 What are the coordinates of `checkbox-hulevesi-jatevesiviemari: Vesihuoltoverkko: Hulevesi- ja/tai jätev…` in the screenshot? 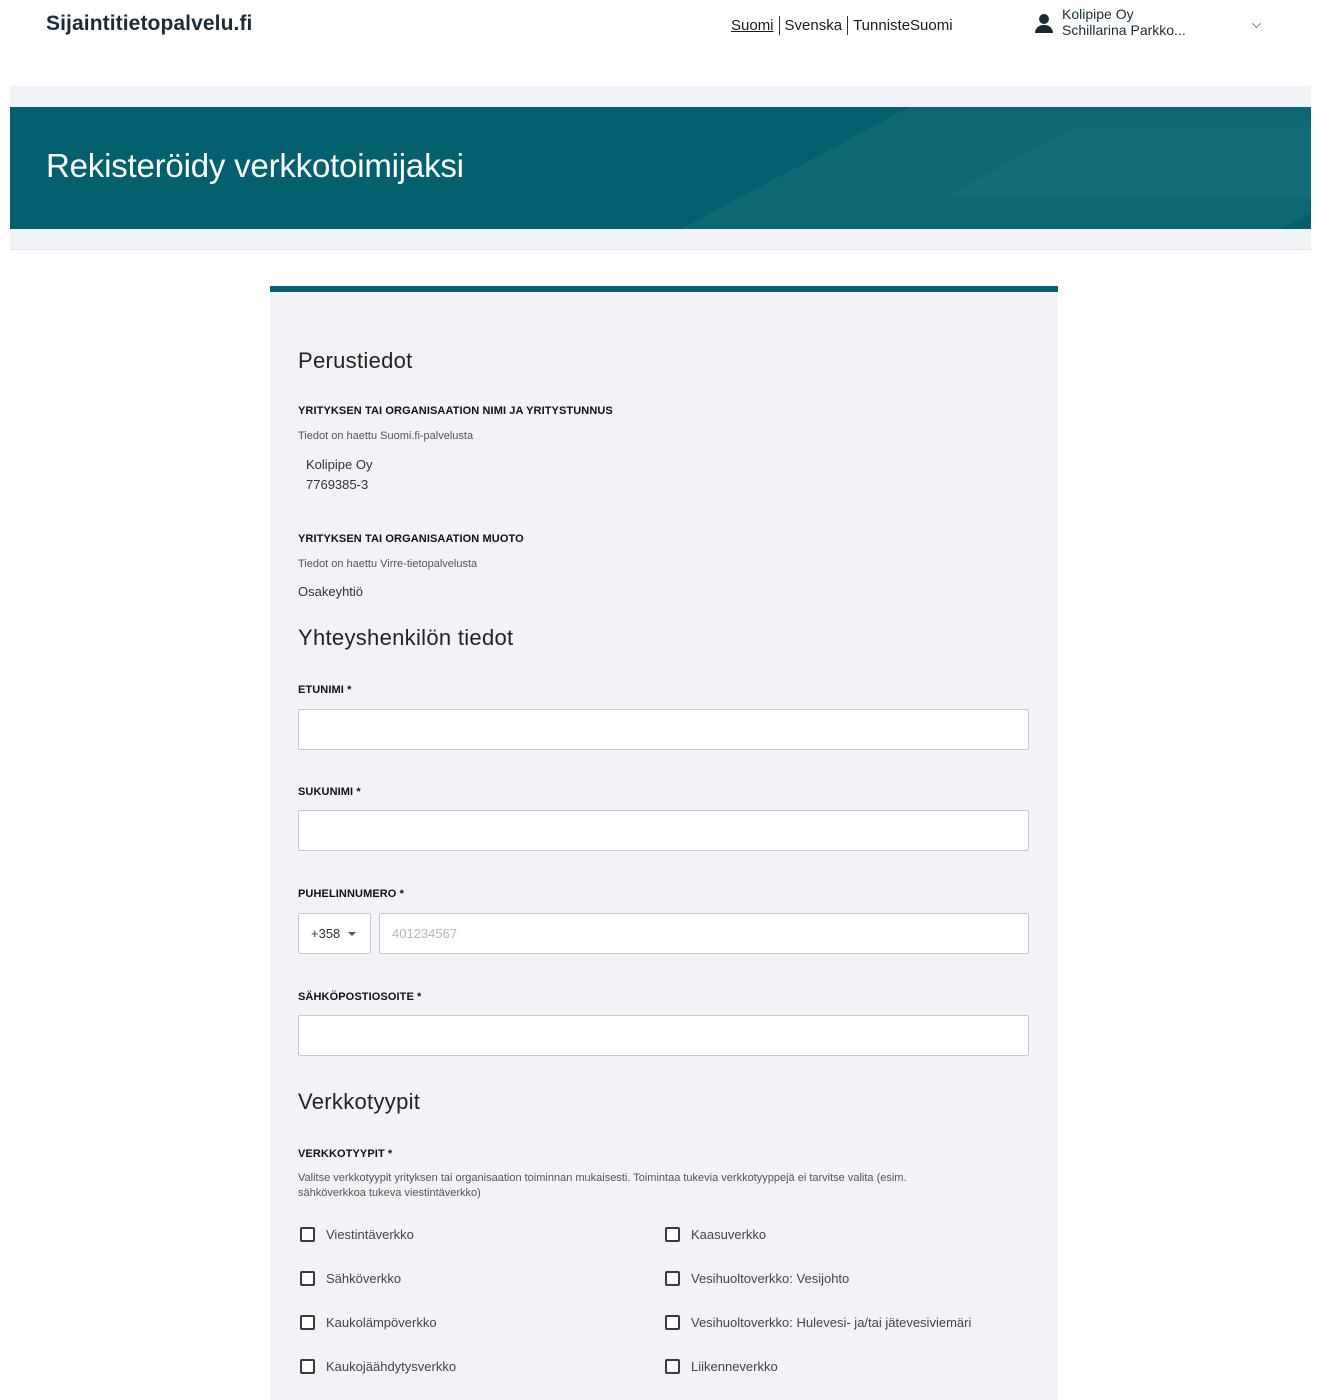 It's located at (818, 1322).